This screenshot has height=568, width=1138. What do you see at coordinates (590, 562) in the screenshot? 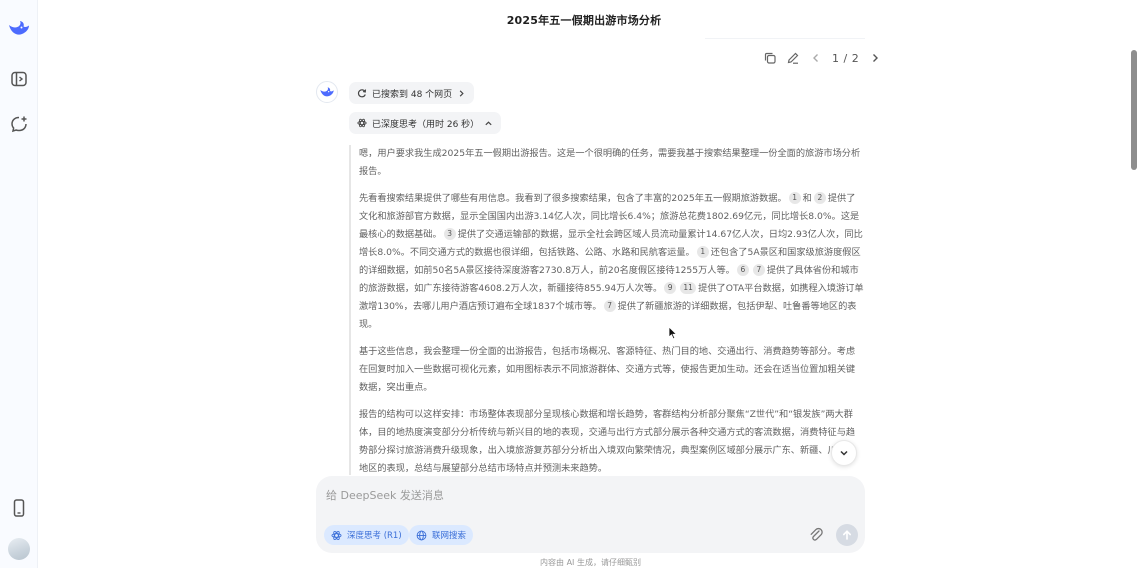
I see `ai-disclaimer: 内容由 AI 生成，请仔细甄别` at bounding box center [590, 562].